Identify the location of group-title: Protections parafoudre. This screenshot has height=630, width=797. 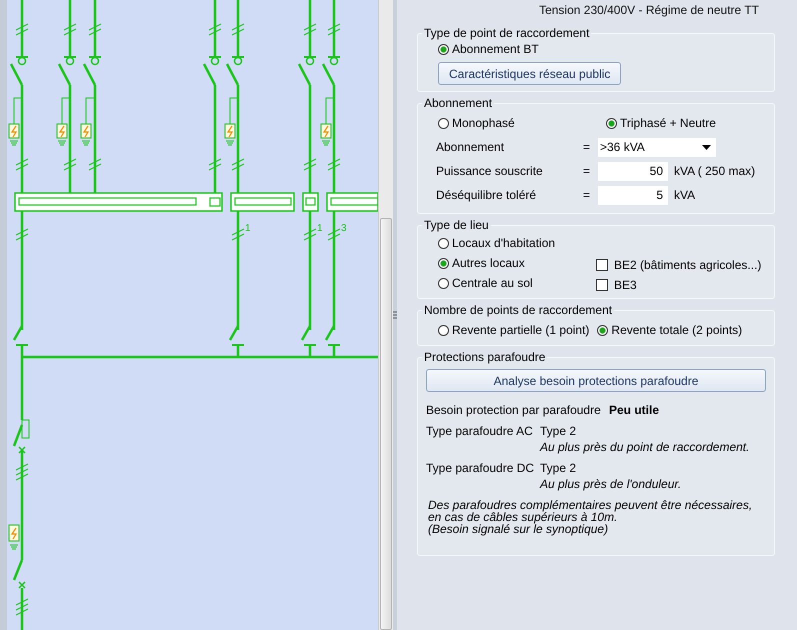
(484, 357).